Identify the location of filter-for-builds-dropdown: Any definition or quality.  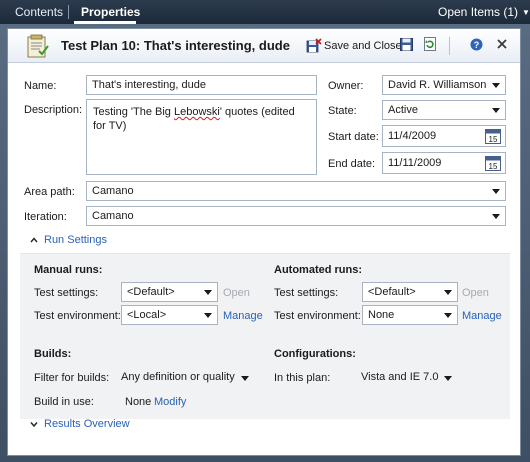
(186, 379).